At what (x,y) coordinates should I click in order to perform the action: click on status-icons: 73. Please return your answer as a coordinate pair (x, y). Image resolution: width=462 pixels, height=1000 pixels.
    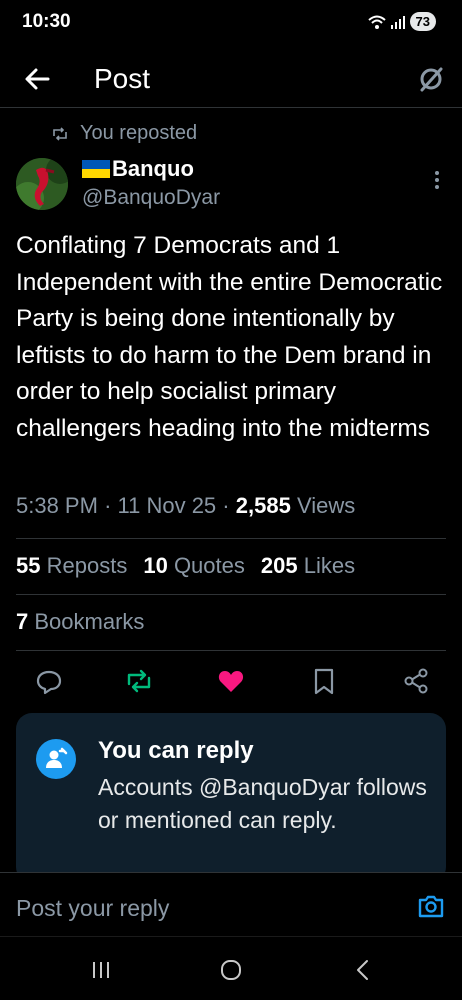
    Looking at the image, I should click on (401, 21).